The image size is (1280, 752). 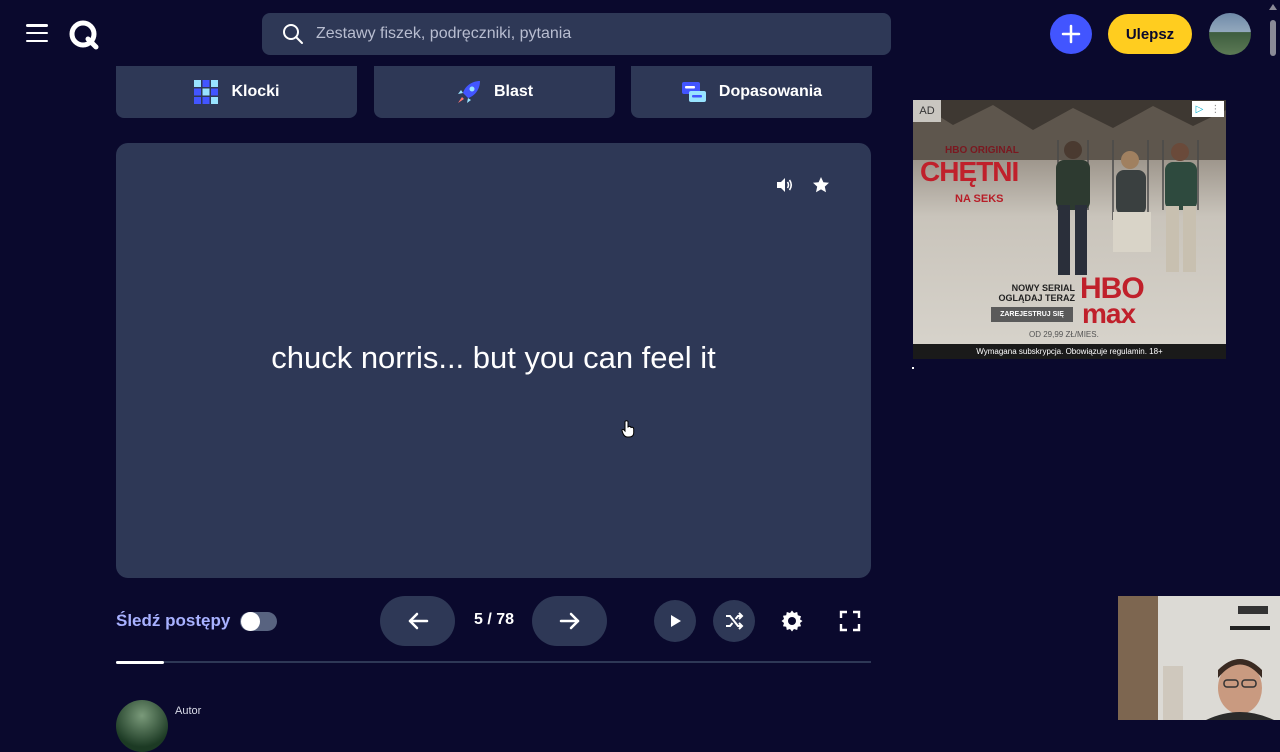 I want to click on autoplay-button, so click(x=675, y=621).